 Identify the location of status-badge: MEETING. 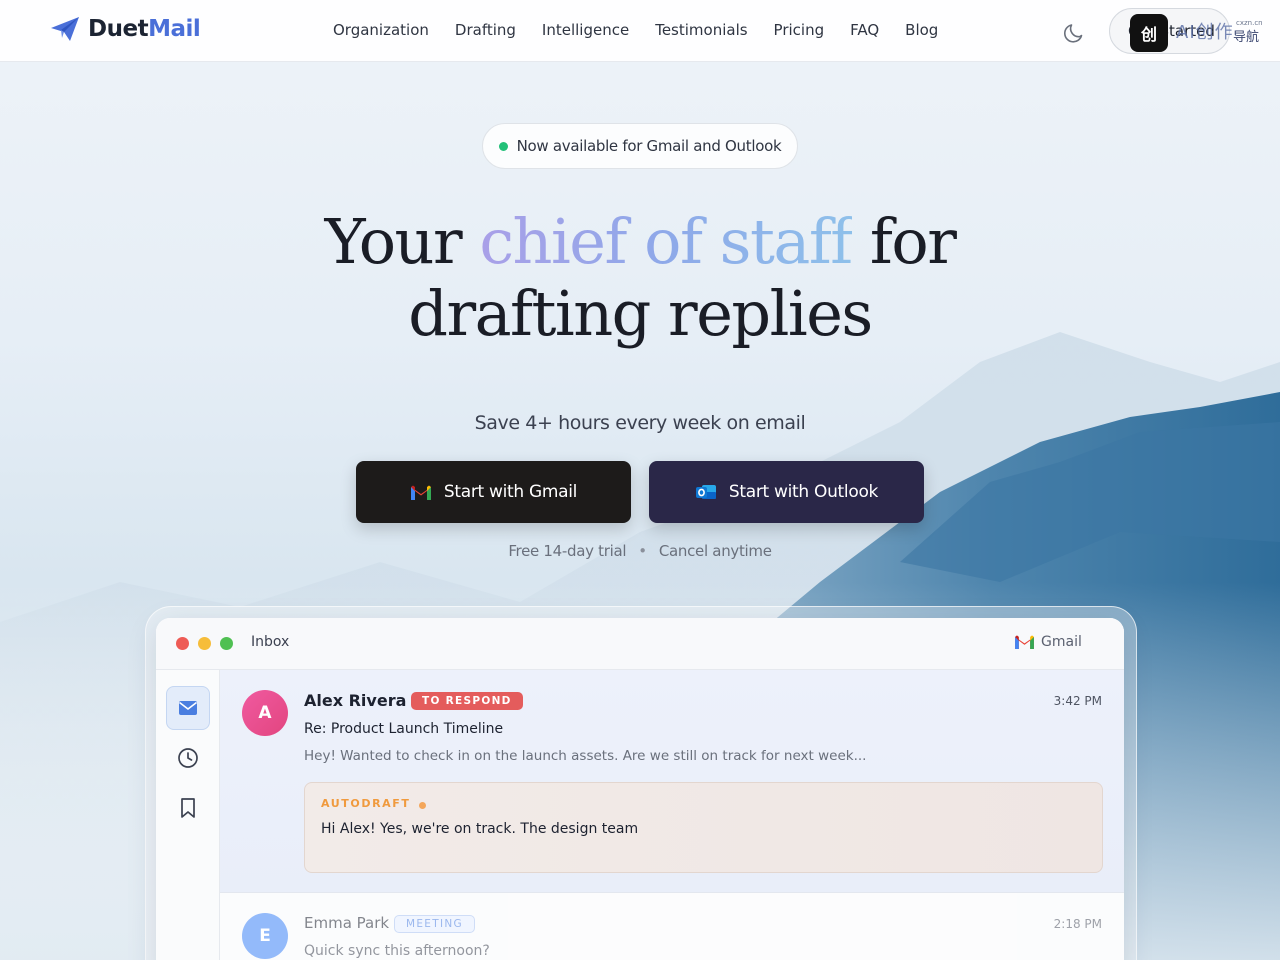
(434, 924).